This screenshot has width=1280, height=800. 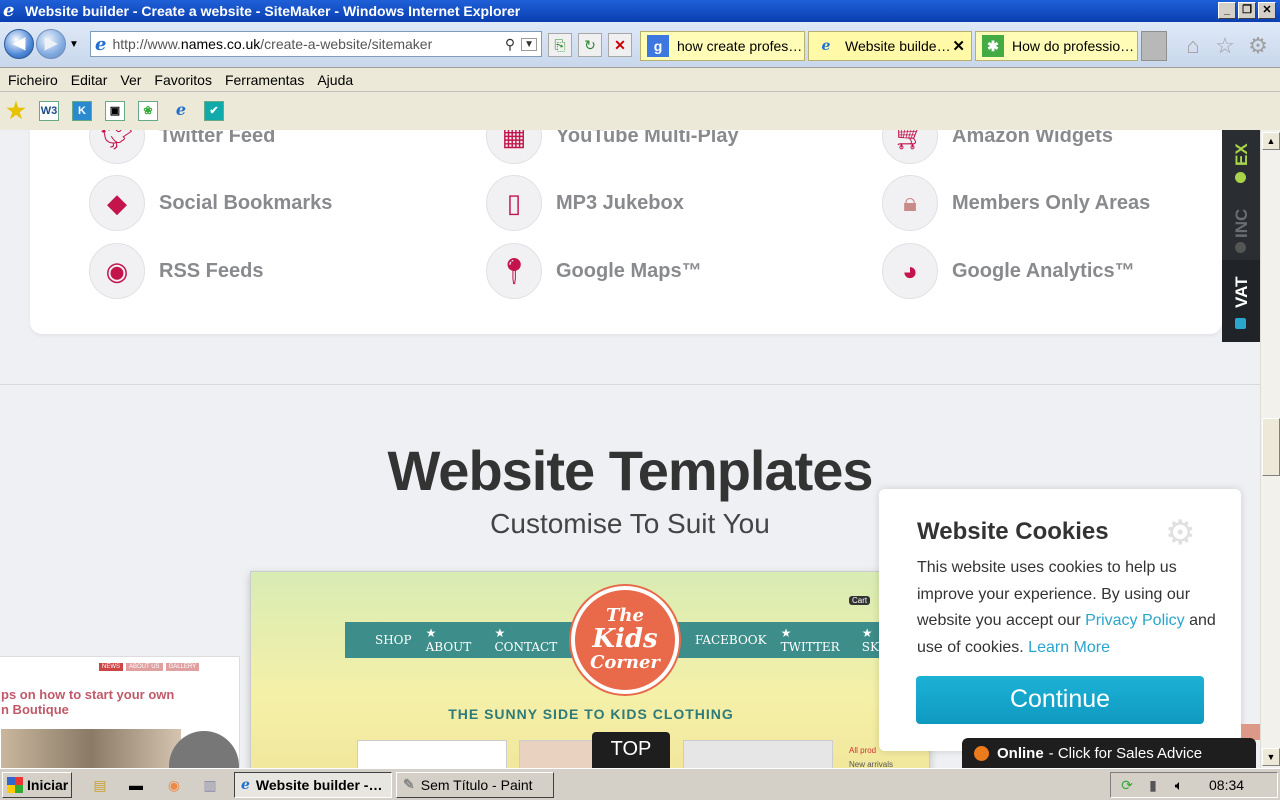 What do you see at coordinates (591, 714) in the screenshot?
I see `preview-tagline: THE SUNNY SIDE TO KIDS CLOTHING` at bounding box center [591, 714].